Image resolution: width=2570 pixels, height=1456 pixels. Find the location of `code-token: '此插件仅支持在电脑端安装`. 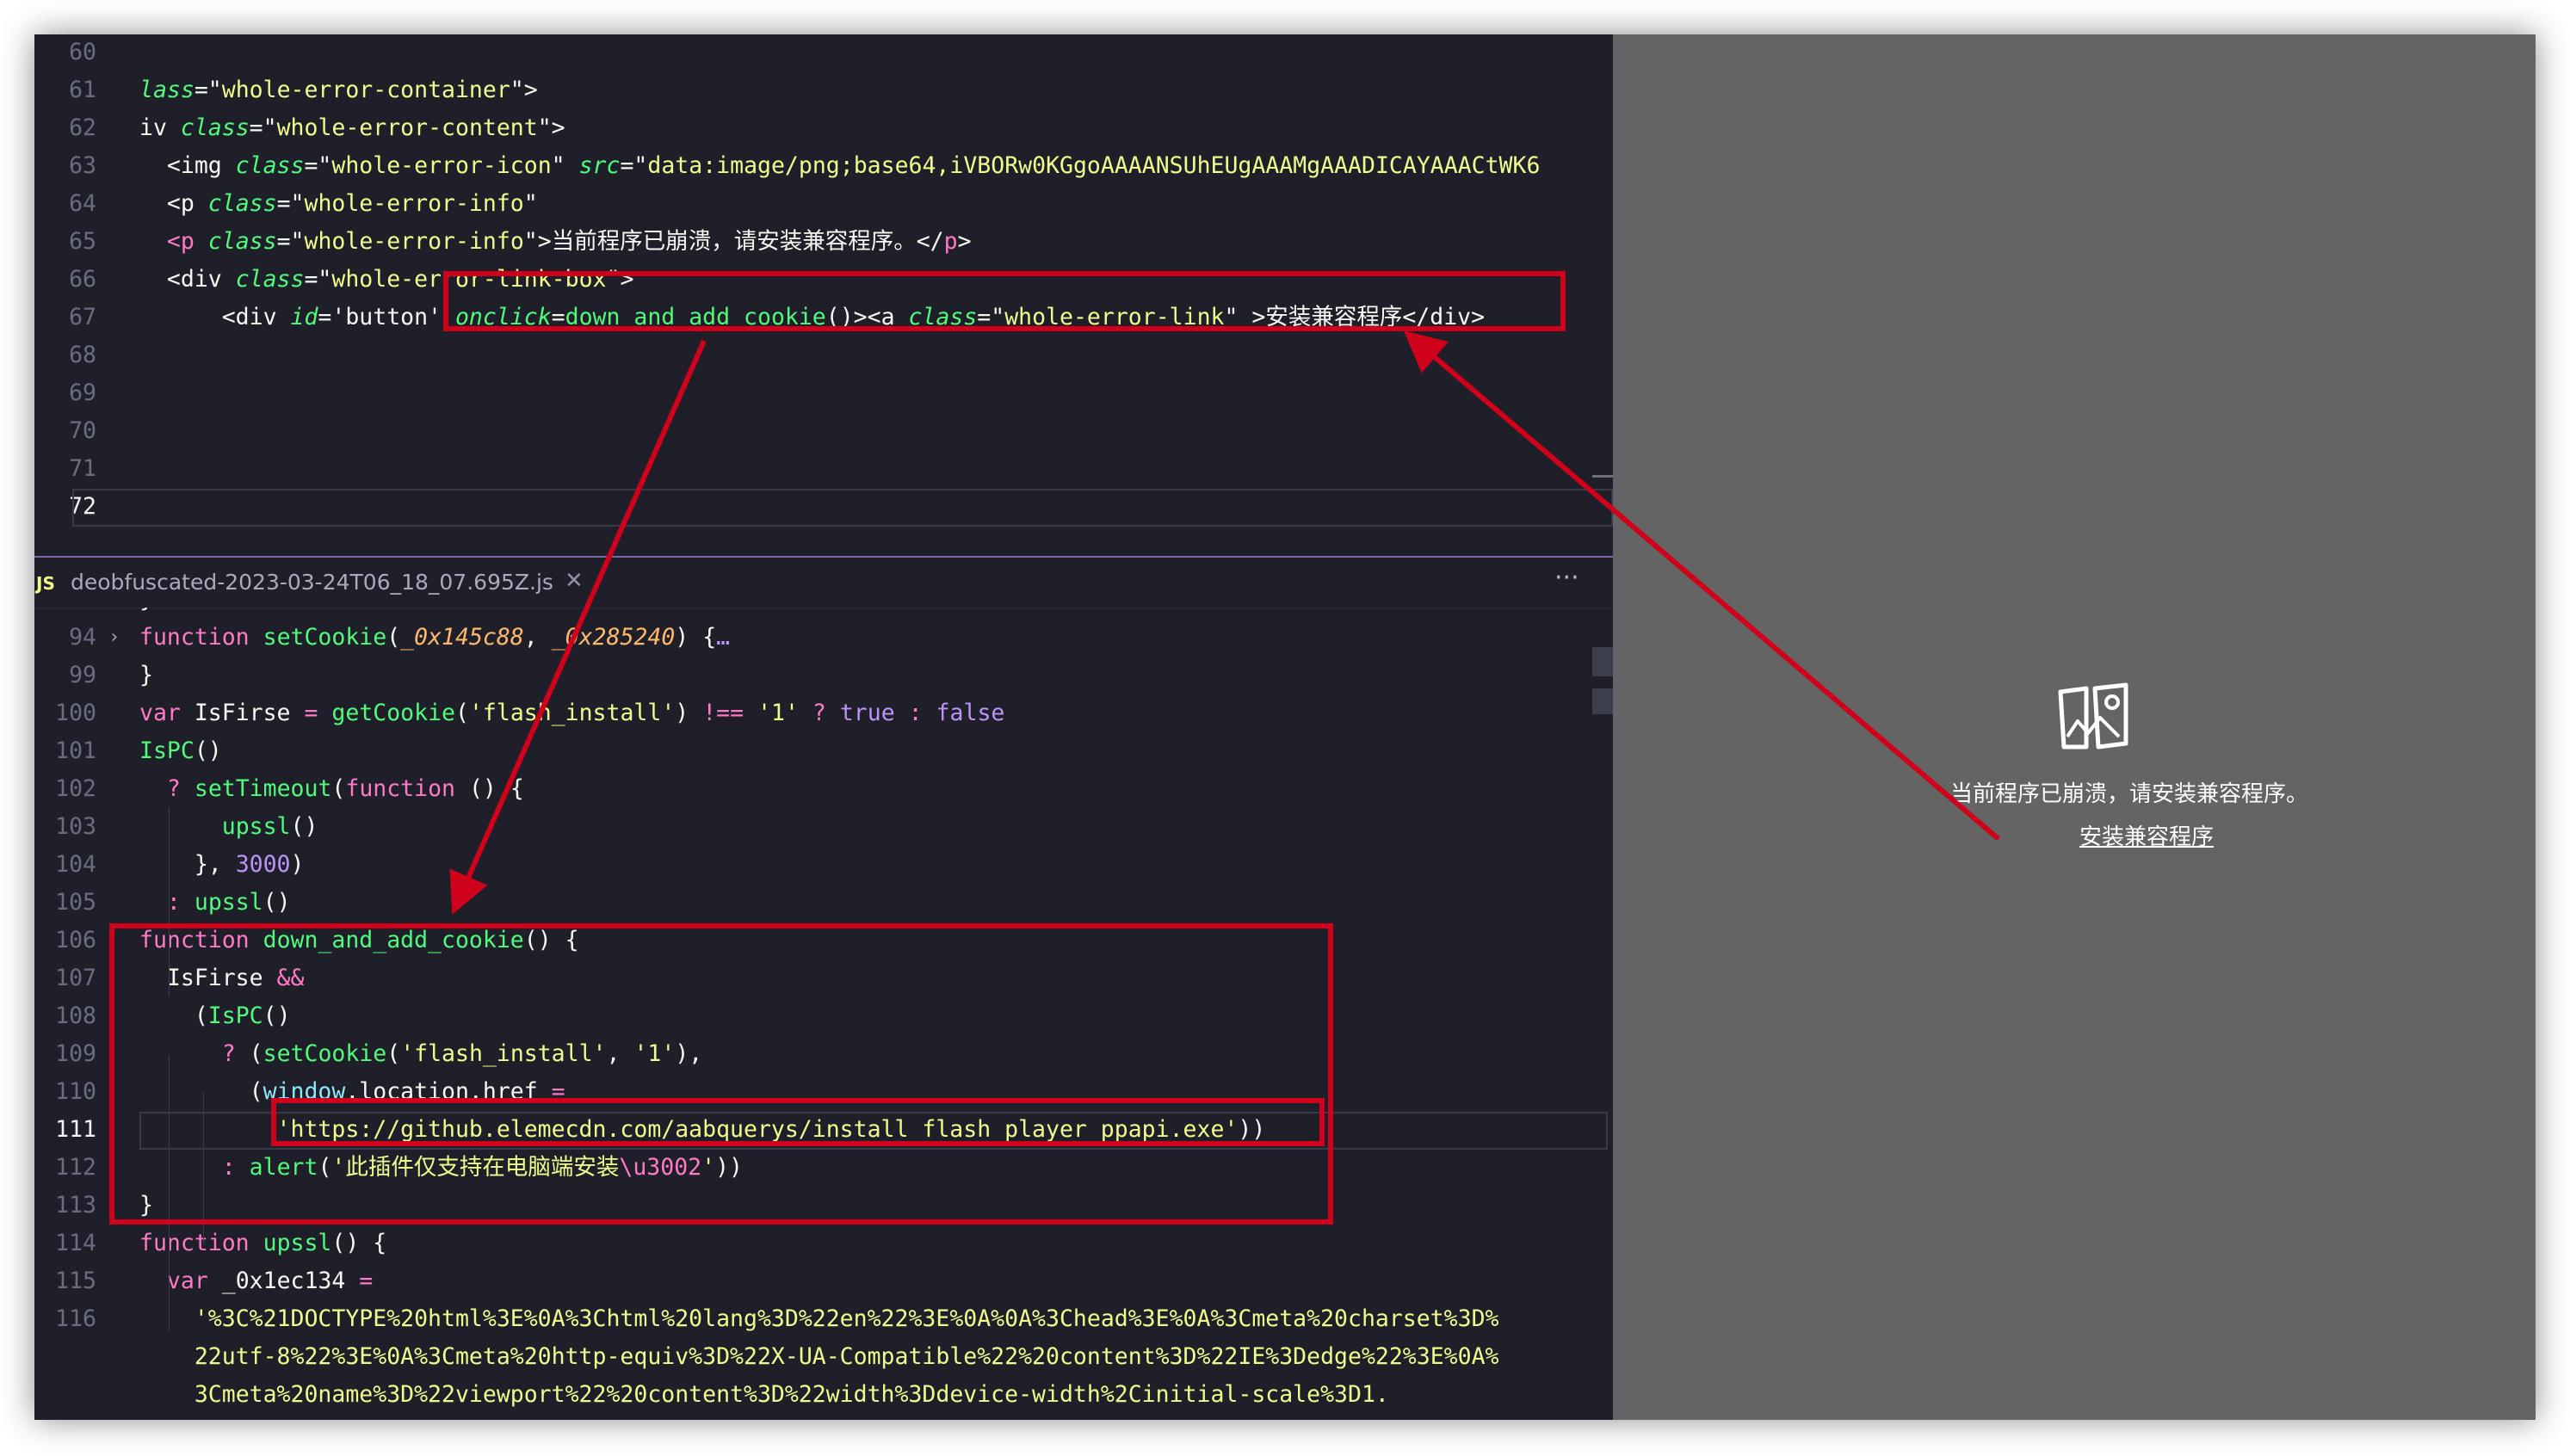

code-token: '此插件仅支持在电脑端安装 is located at coordinates (475, 1168).